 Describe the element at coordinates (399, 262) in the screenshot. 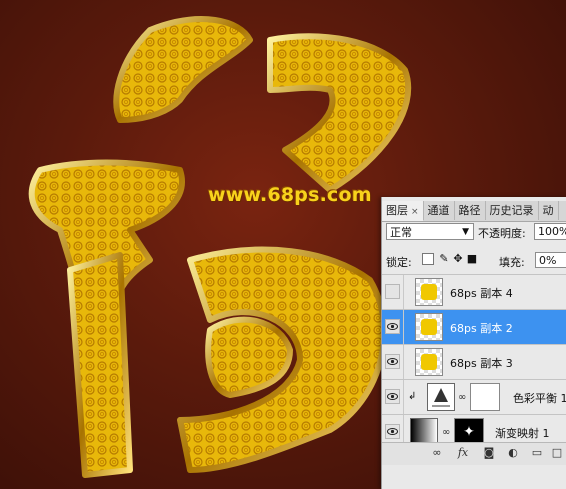

I see `lock-label: 锁定:` at that location.